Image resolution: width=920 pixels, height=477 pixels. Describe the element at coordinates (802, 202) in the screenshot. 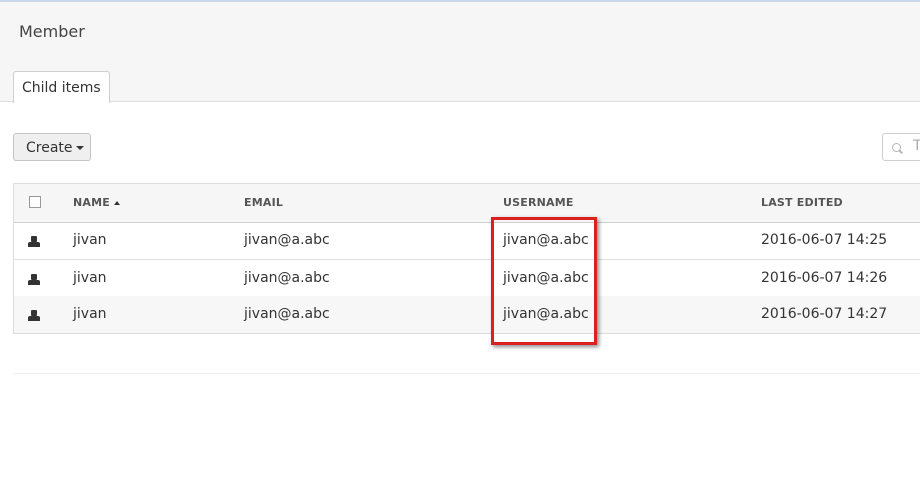

I see `column-header-last-edited: LAST EDITED` at that location.